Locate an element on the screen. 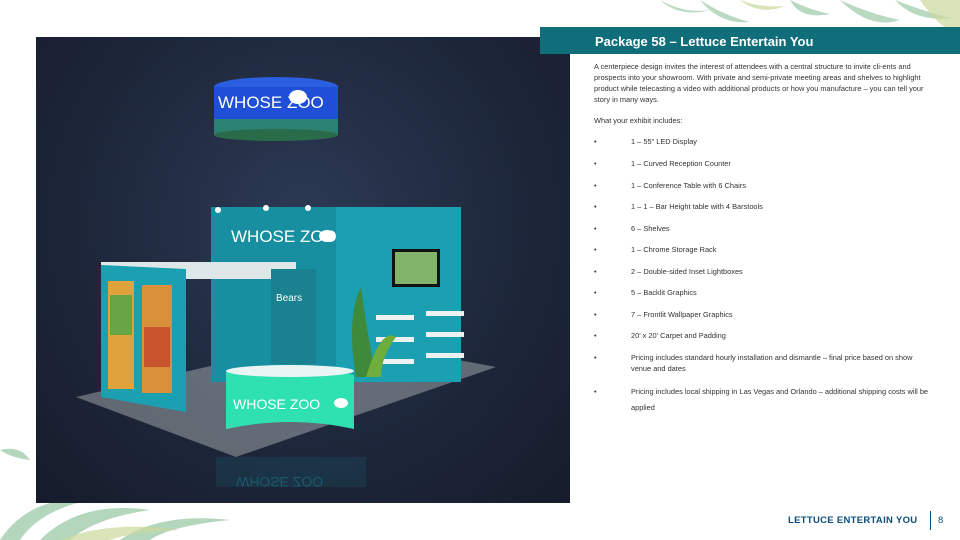 This screenshot has width=960, height=540. list-item: • 1 – 55" LED Display is located at coordinates (762, 141).